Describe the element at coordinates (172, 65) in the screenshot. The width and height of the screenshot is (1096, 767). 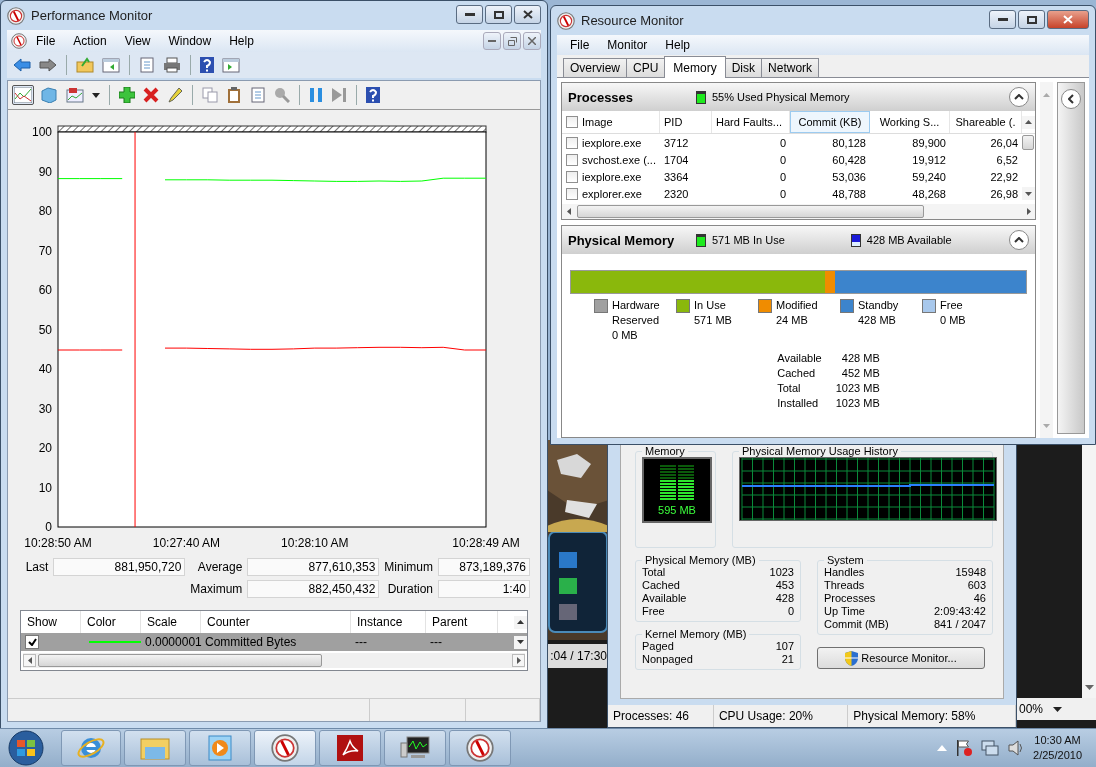
I see `print-button` at that location.